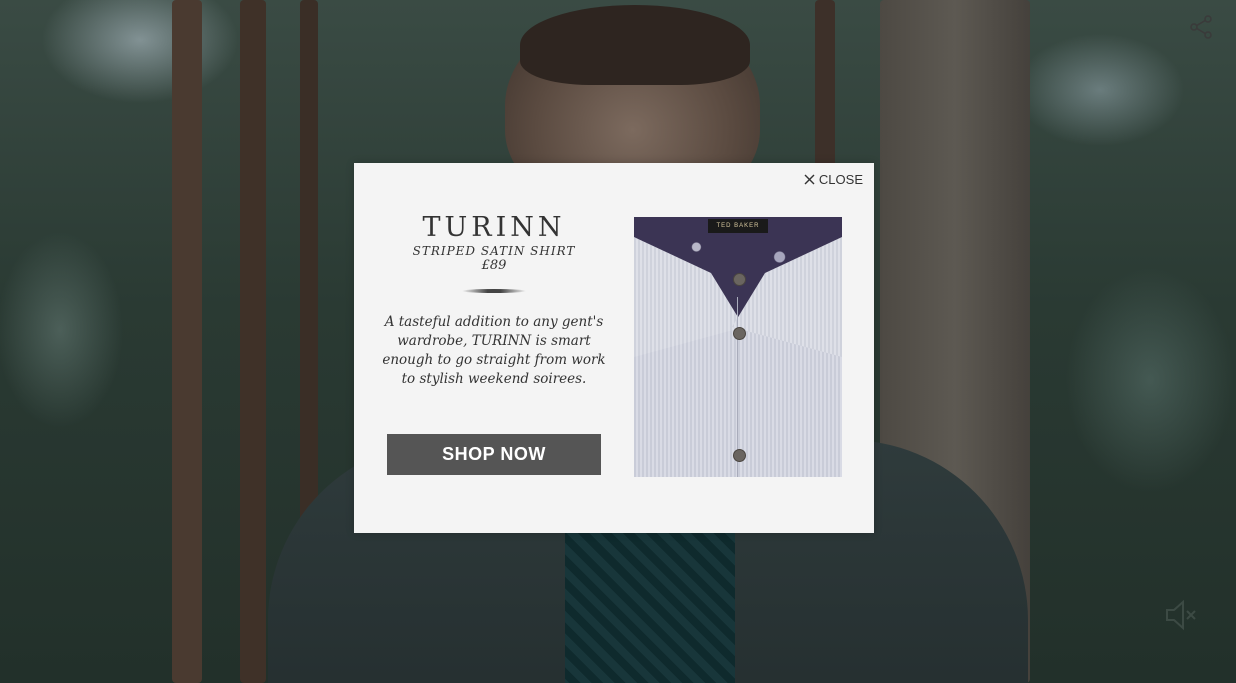  Describe the element at coordinates (738, 226) in the screenshot. I see `brand-label: TED BAKER` at that location.